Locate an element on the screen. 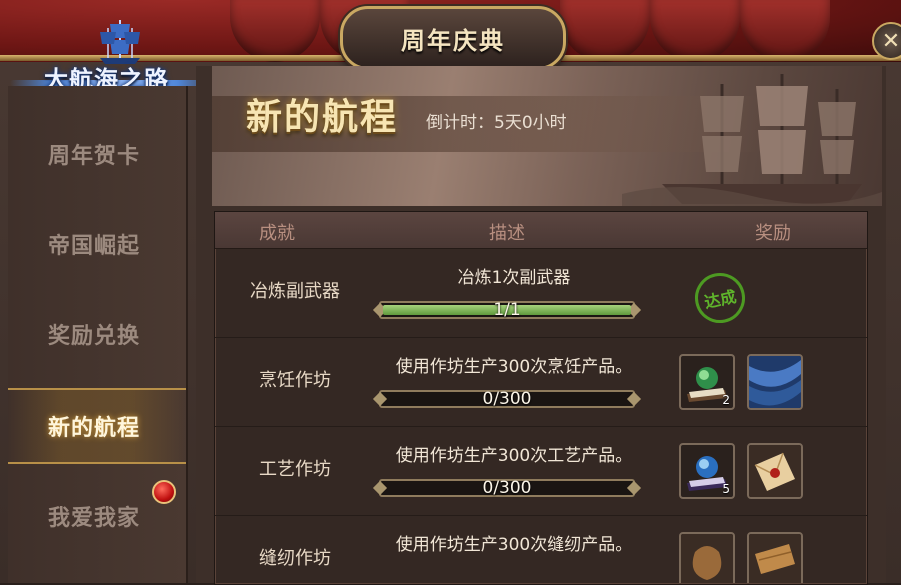 This screenshot has width=901, height=585. game-logo: 大航海之路 is located at coordinates (115, 56).